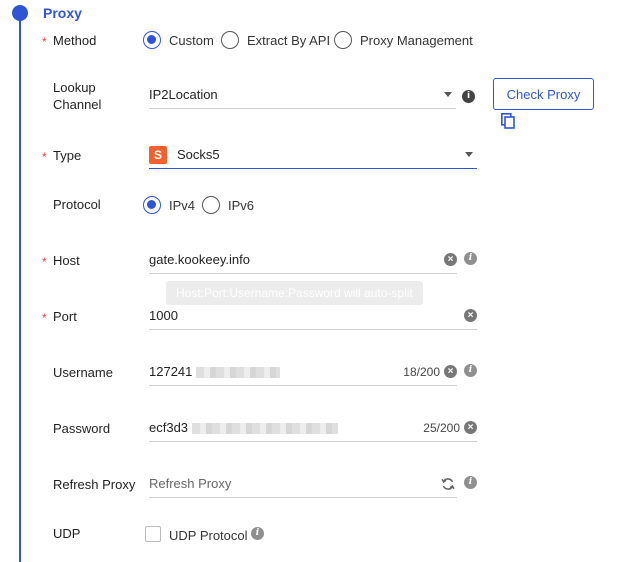  Describe the element at coordinates (198, 154) in the screenshot. I see `type-value: Socks5` at that location.